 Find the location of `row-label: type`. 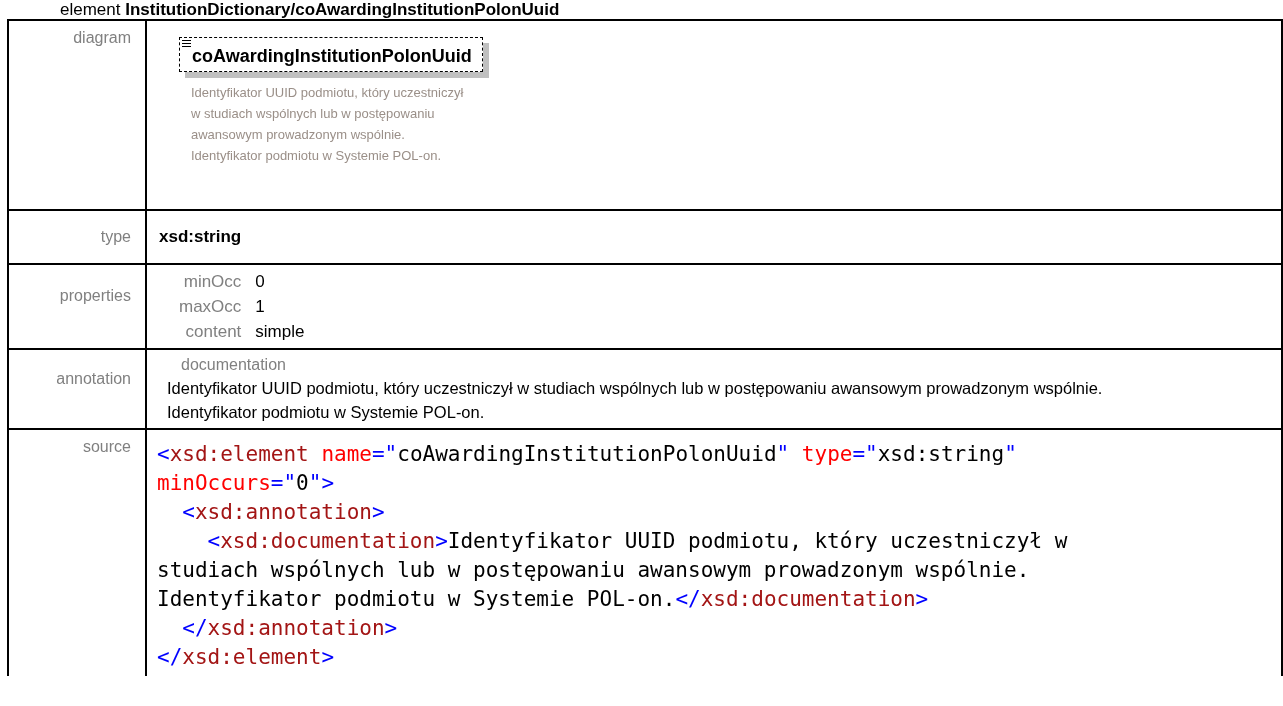

row-label: type is located at coordinates (115, 236).